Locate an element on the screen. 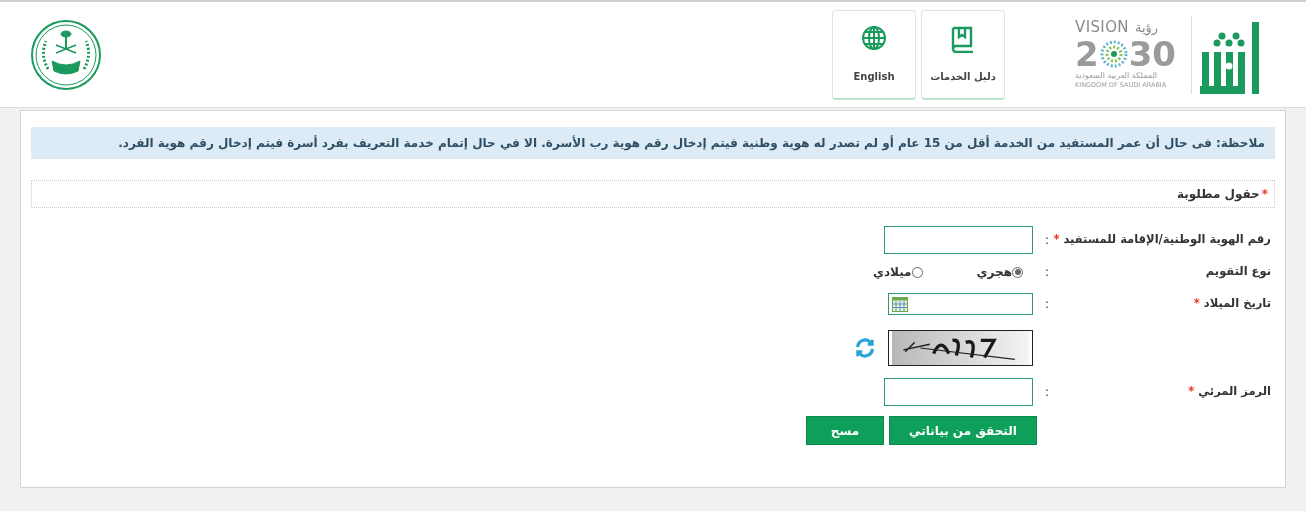 The width and height of the screenshot is (1306, 511). logo-text: VISION is located at coordinates (1102, 27).